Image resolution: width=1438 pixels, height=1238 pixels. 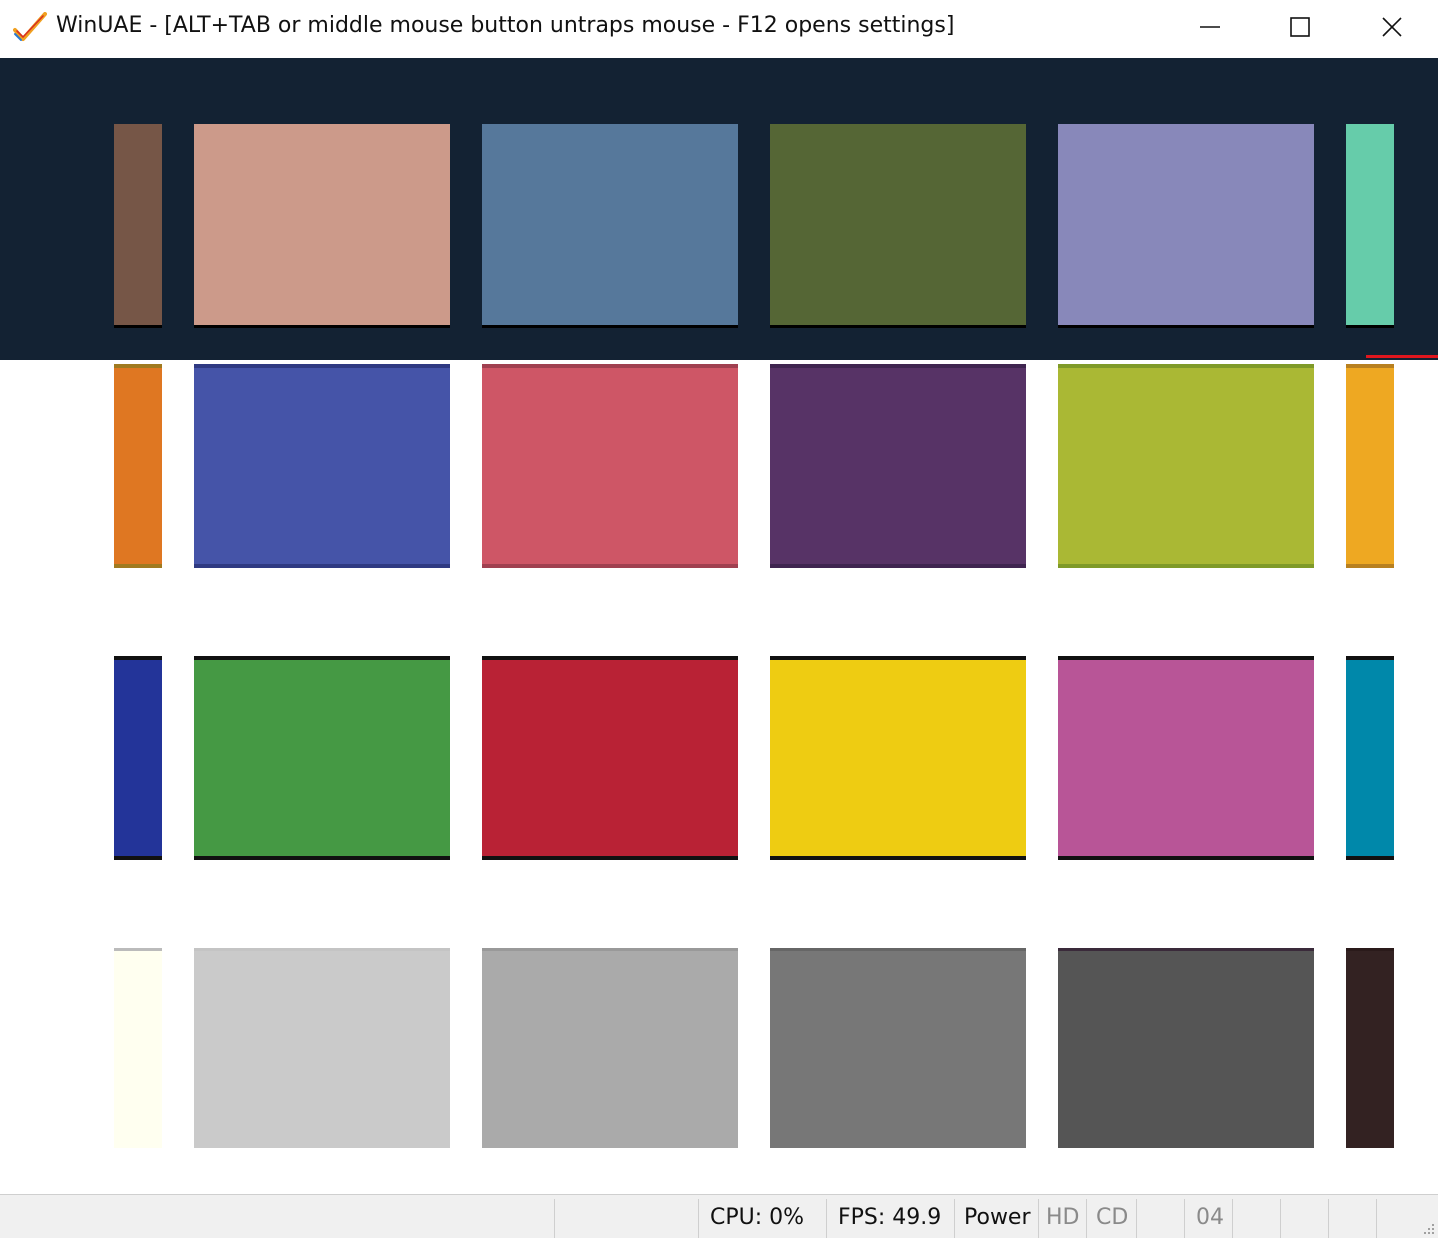 What do you see at coordinates (1186, 758) in the screenshot?
I see `palette-swatch-r3-c5` at bounding box center [1186, 758].